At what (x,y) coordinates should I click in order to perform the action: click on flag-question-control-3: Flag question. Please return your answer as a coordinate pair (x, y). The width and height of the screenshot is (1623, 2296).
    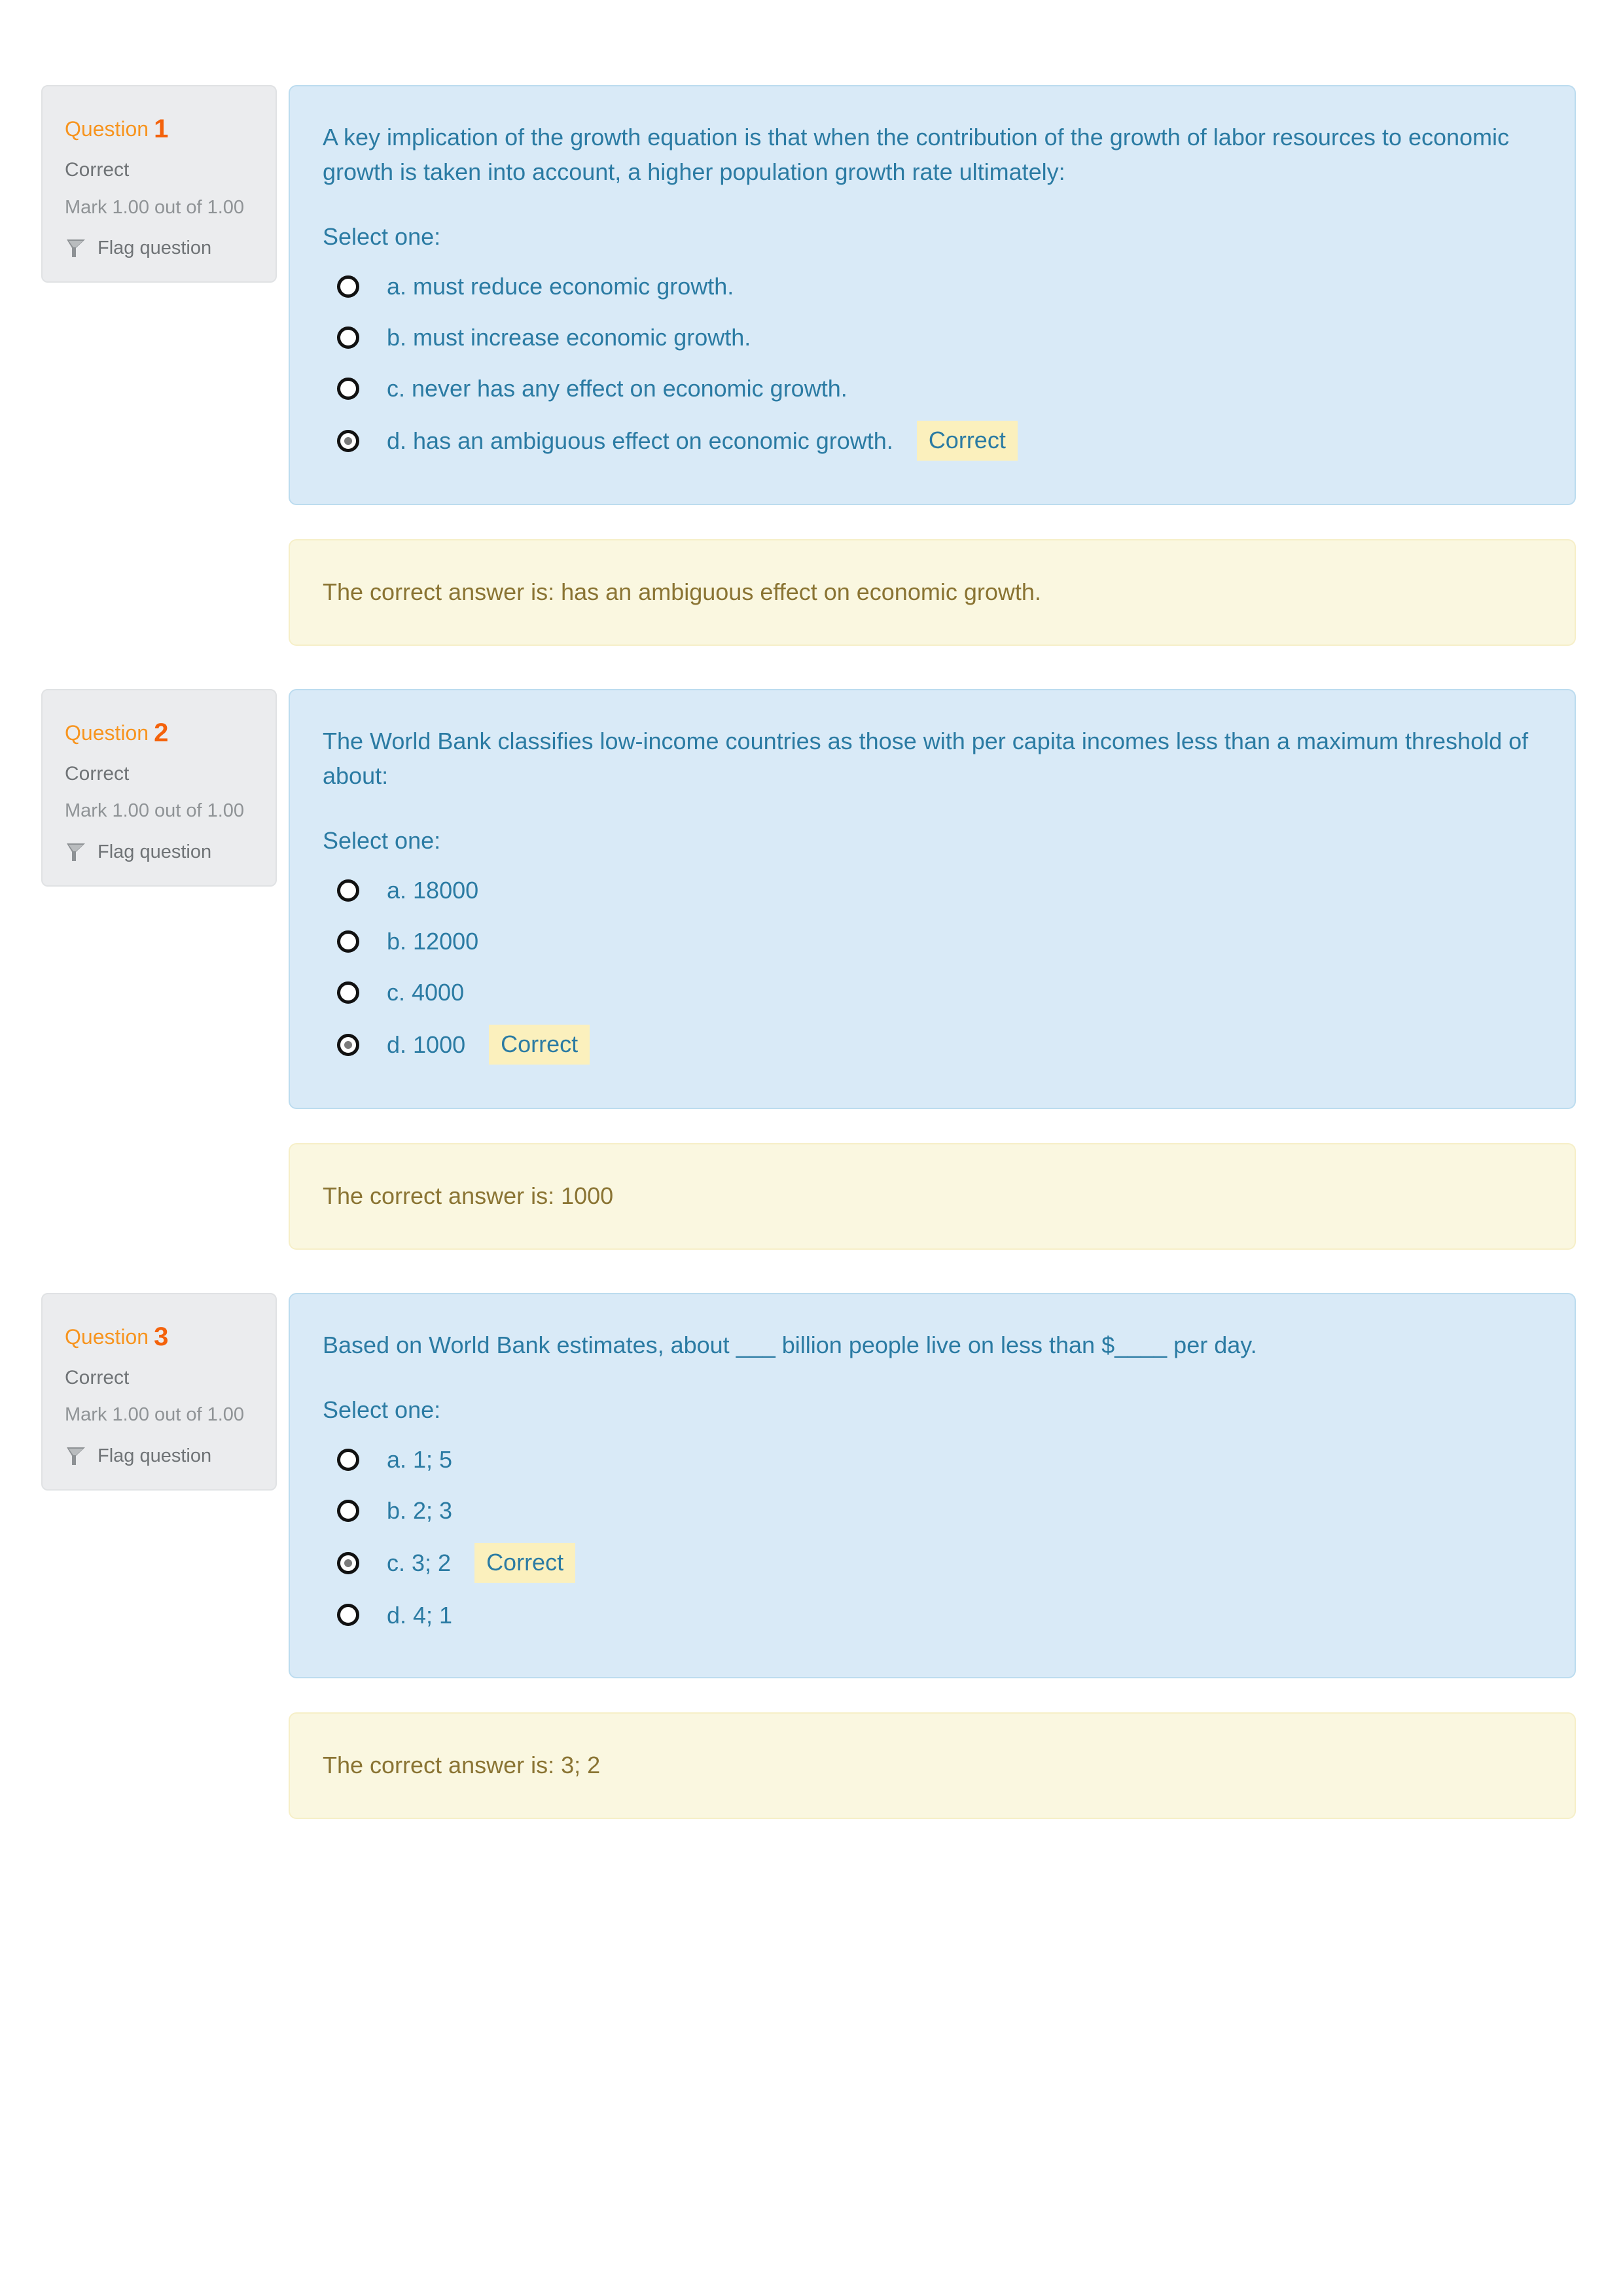
    Looking at the image, I should click on (159, 1456).